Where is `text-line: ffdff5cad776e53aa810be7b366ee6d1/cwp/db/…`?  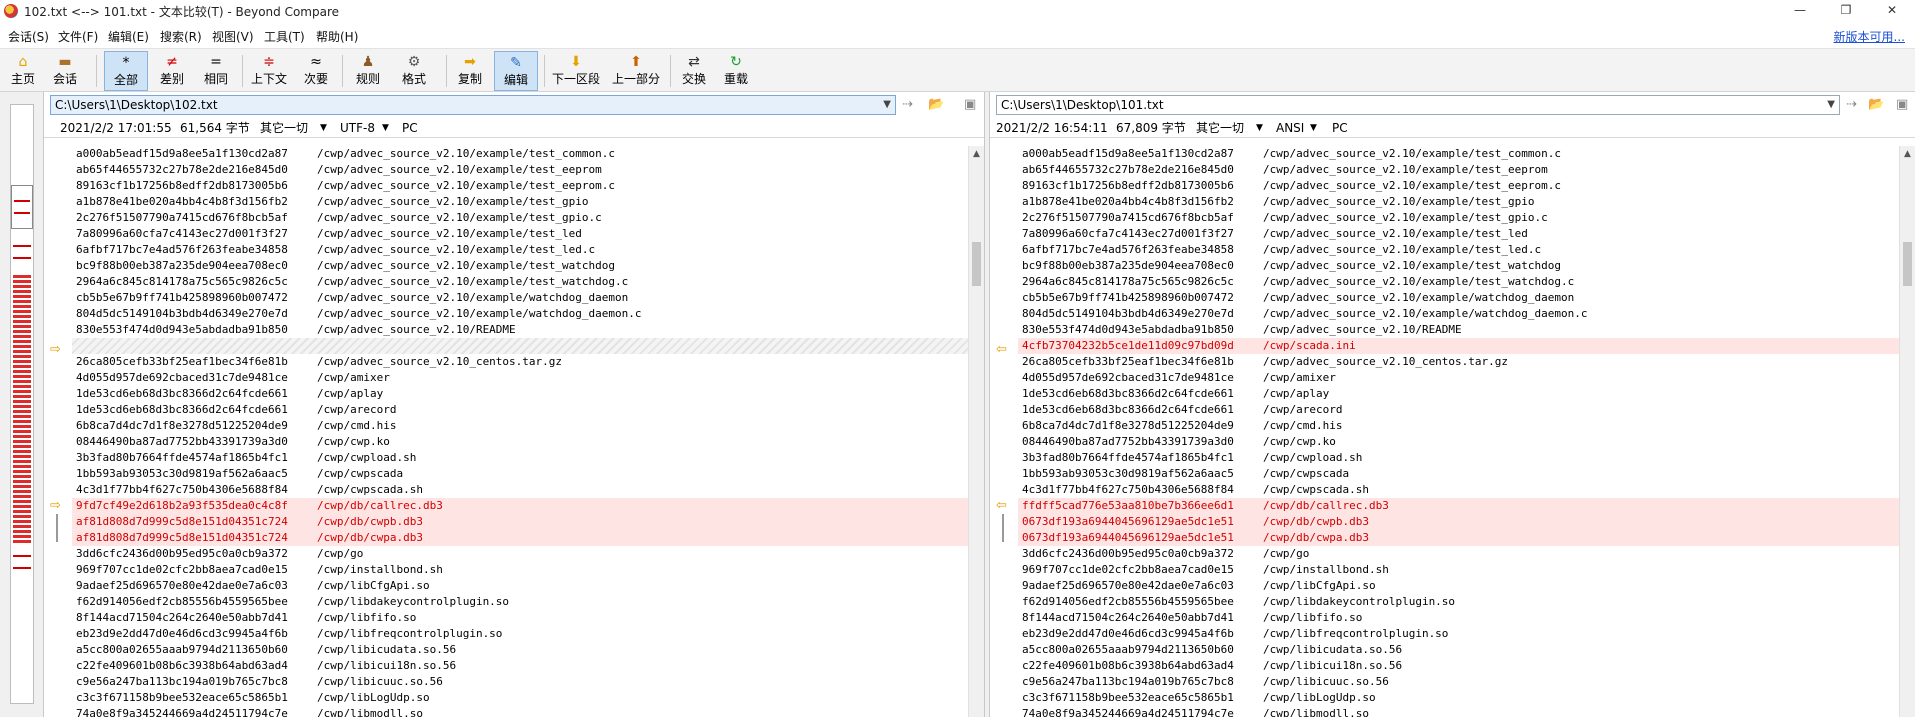
text-line: ffdff5cad776e53aa810be7b366ee6d1/cwp/db/… is located at coordinates (1458, 506).